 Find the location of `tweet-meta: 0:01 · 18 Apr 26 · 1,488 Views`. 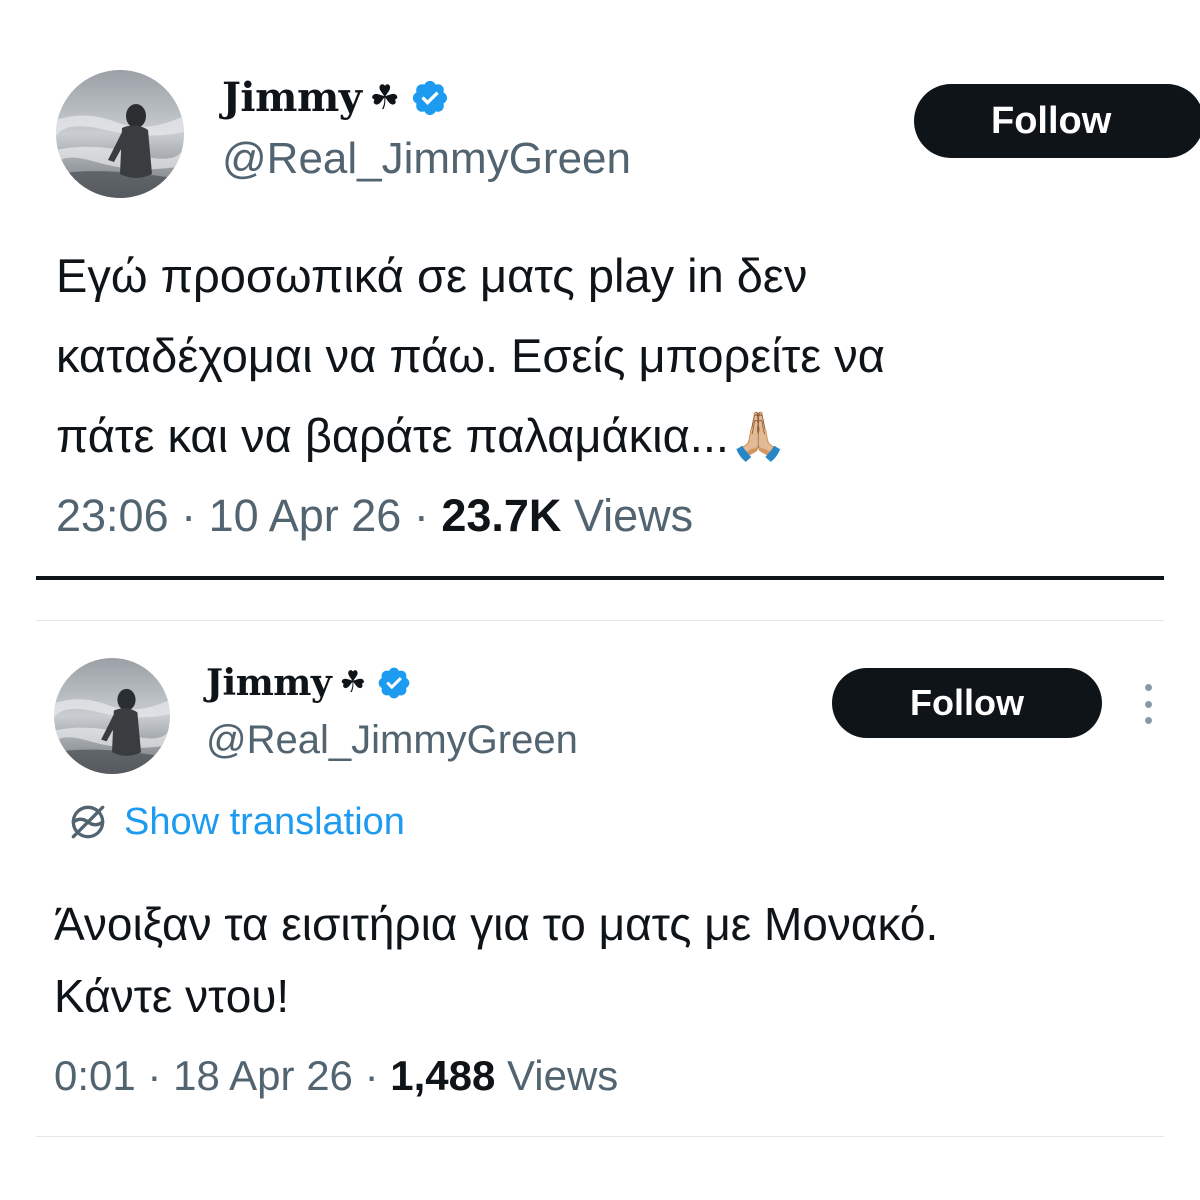

tweet-meta: 0:01 · 18 Apr 26 · 1,488 Views is located at coordinates (336, 1076).